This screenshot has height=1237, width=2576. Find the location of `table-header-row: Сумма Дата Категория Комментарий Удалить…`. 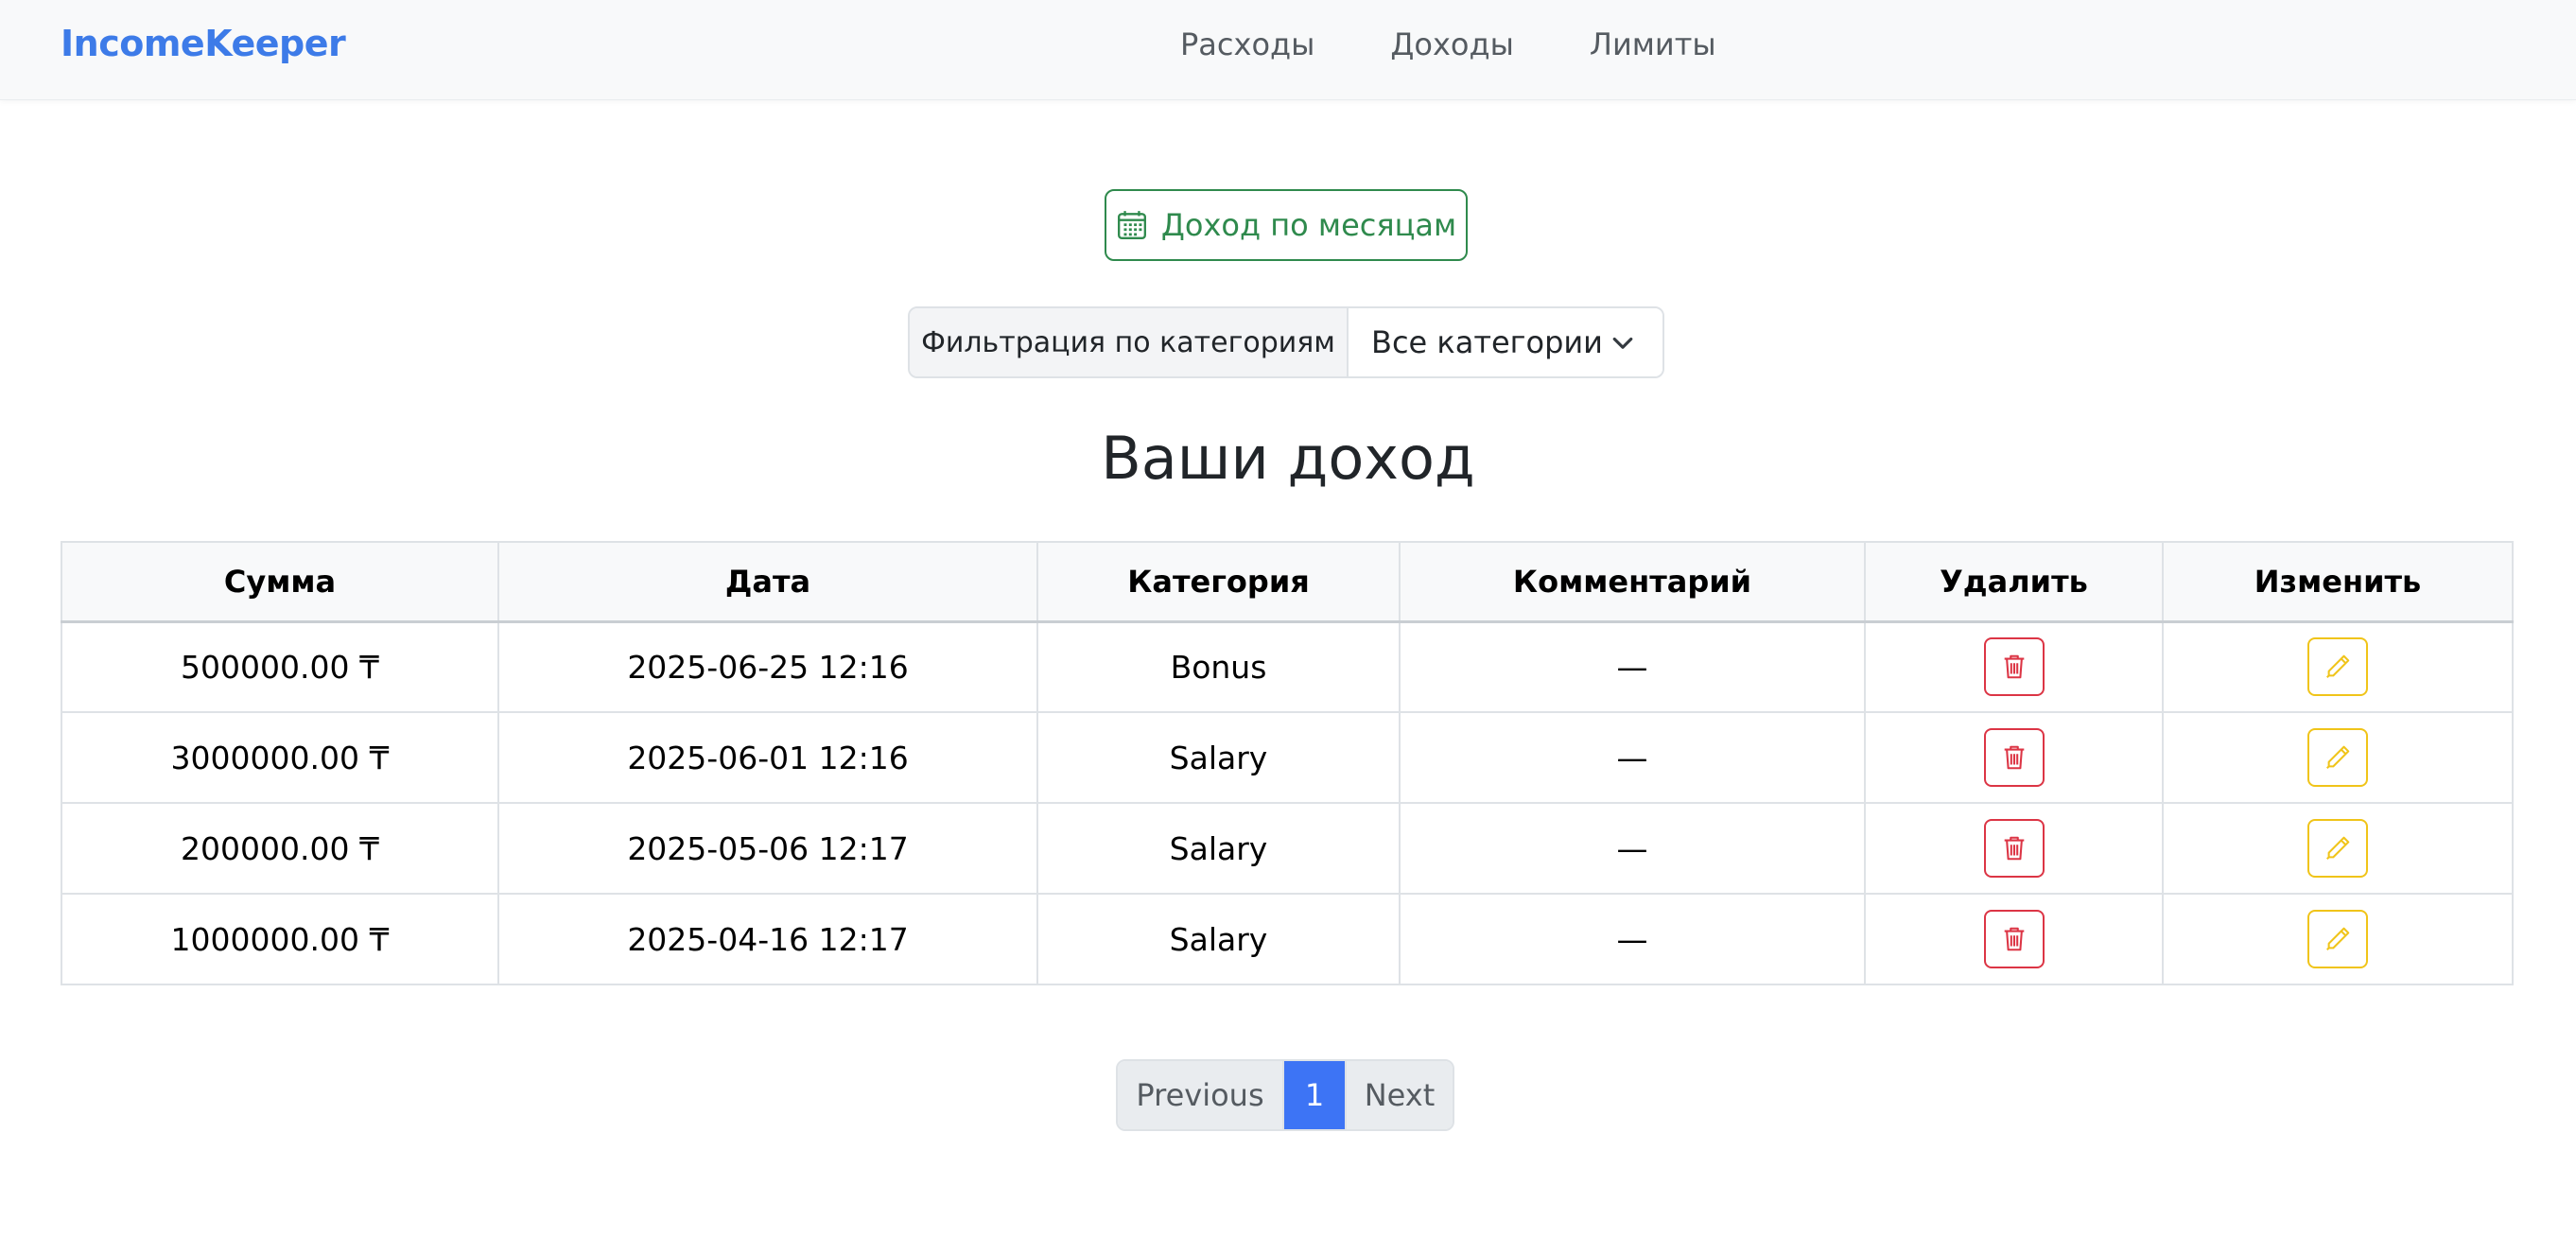

table-header-row: Сумма Дата Категория Комментарий Удалить… is located at coordinates (1287, 582).